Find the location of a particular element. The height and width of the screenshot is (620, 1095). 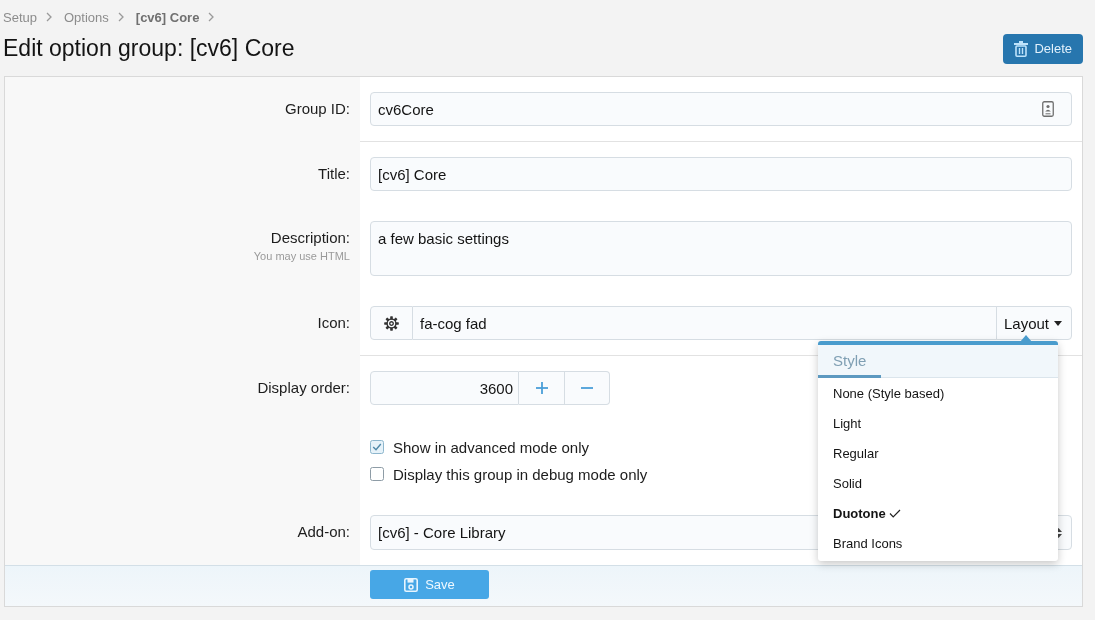

field-label: Add-on: is located at coordinates (323, 532).